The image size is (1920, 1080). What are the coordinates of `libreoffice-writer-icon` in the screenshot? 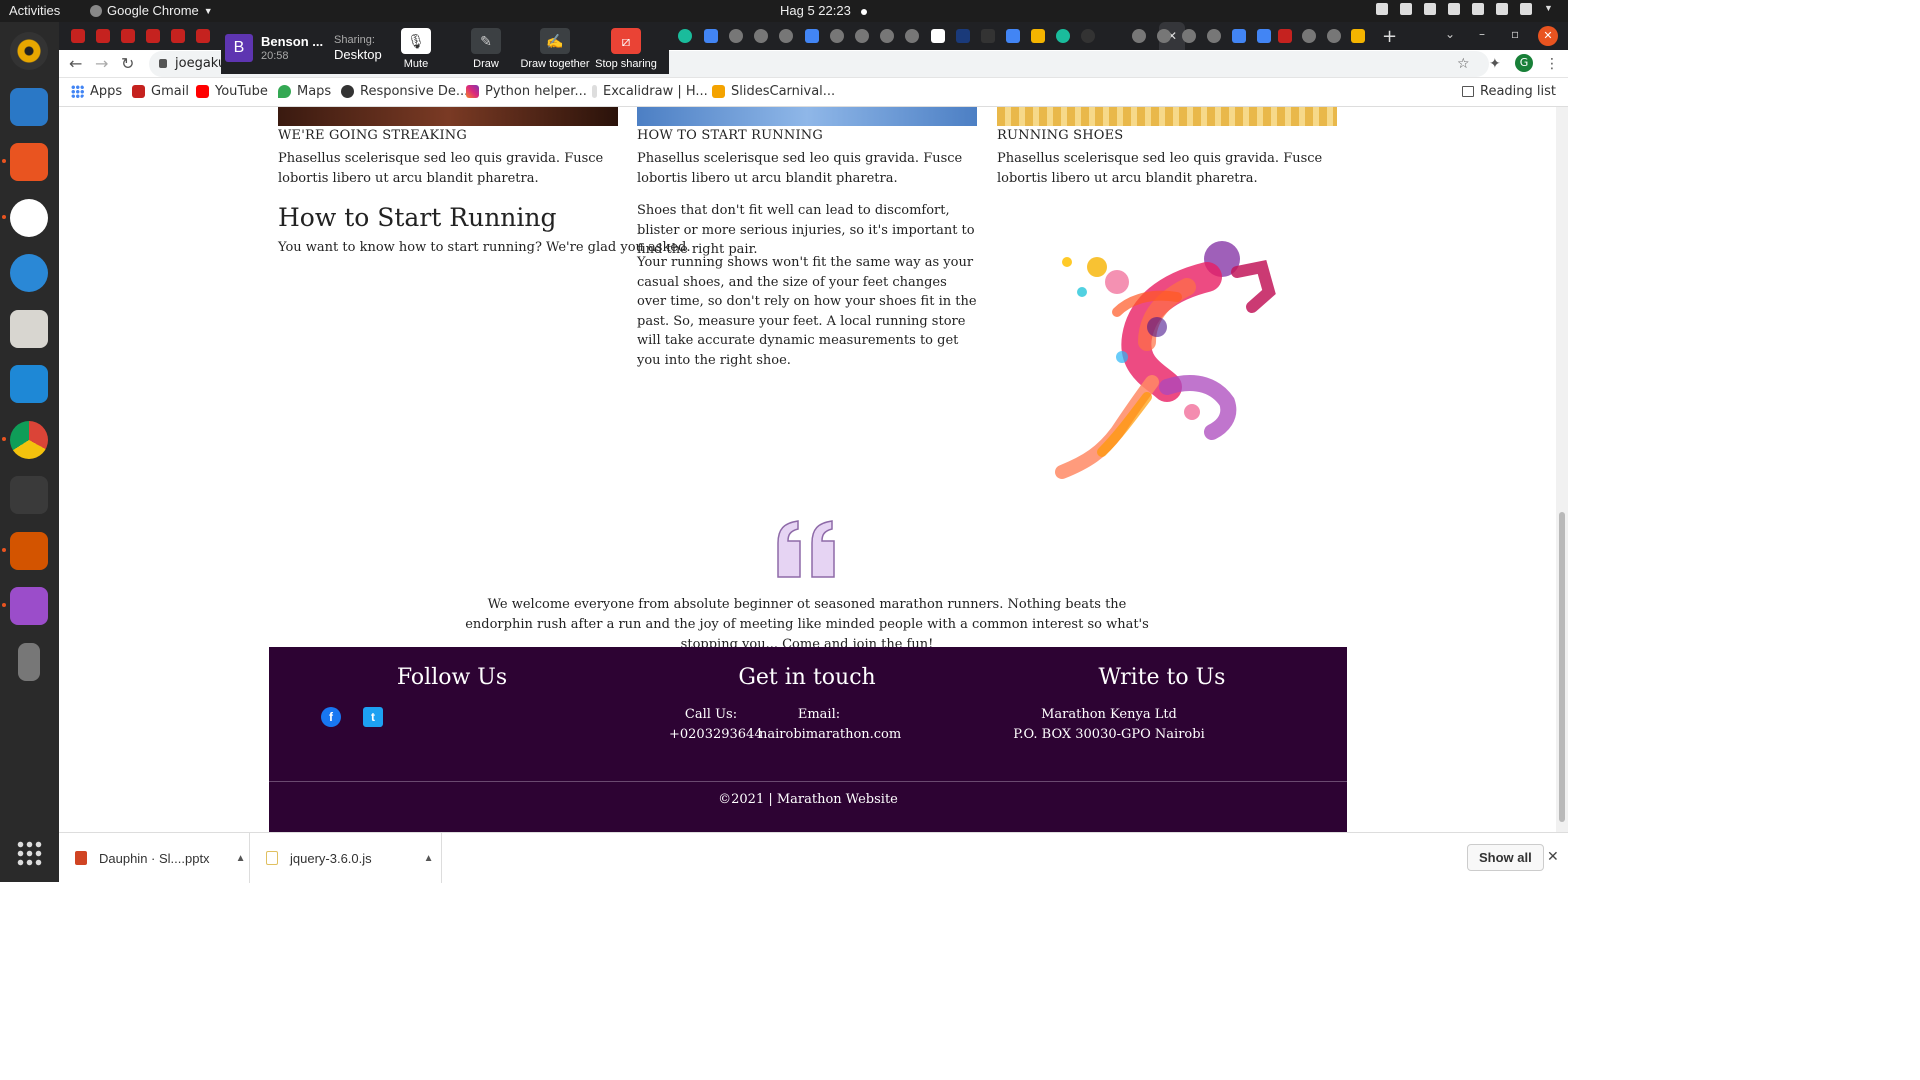 It's located at (29, 107).